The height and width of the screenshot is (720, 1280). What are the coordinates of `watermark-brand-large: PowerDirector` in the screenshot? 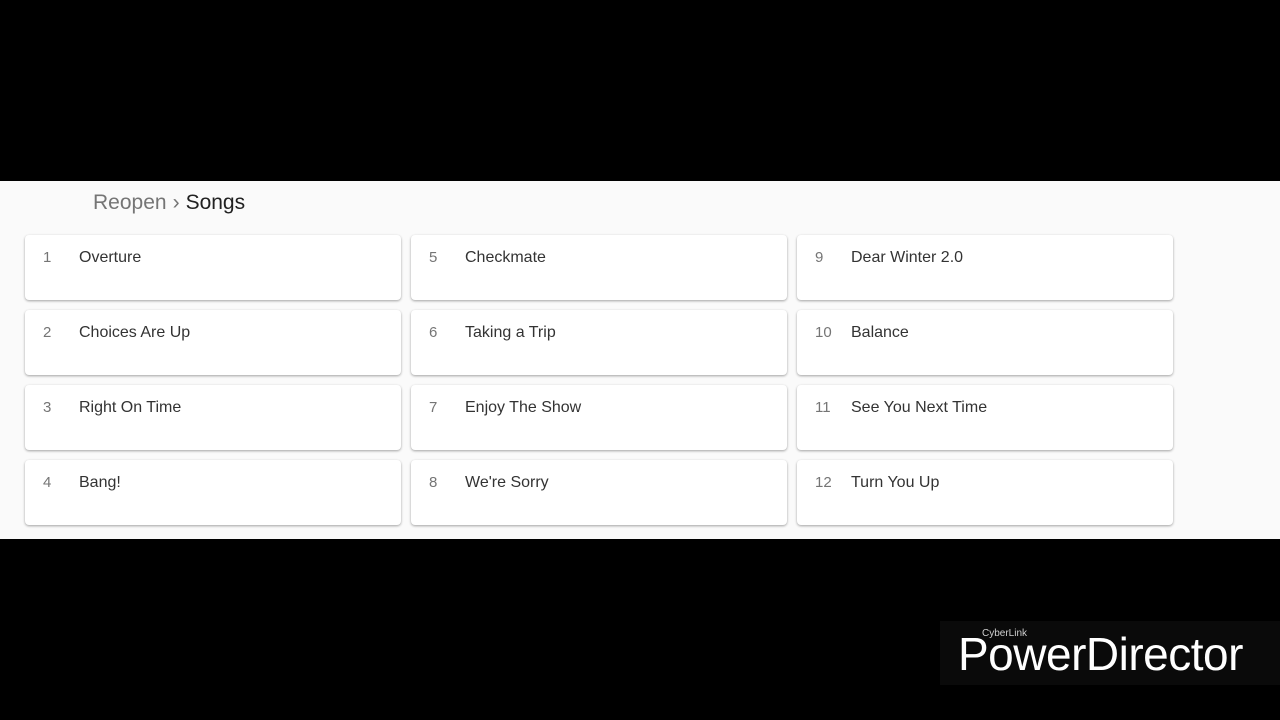 It's located at (1100, 654).